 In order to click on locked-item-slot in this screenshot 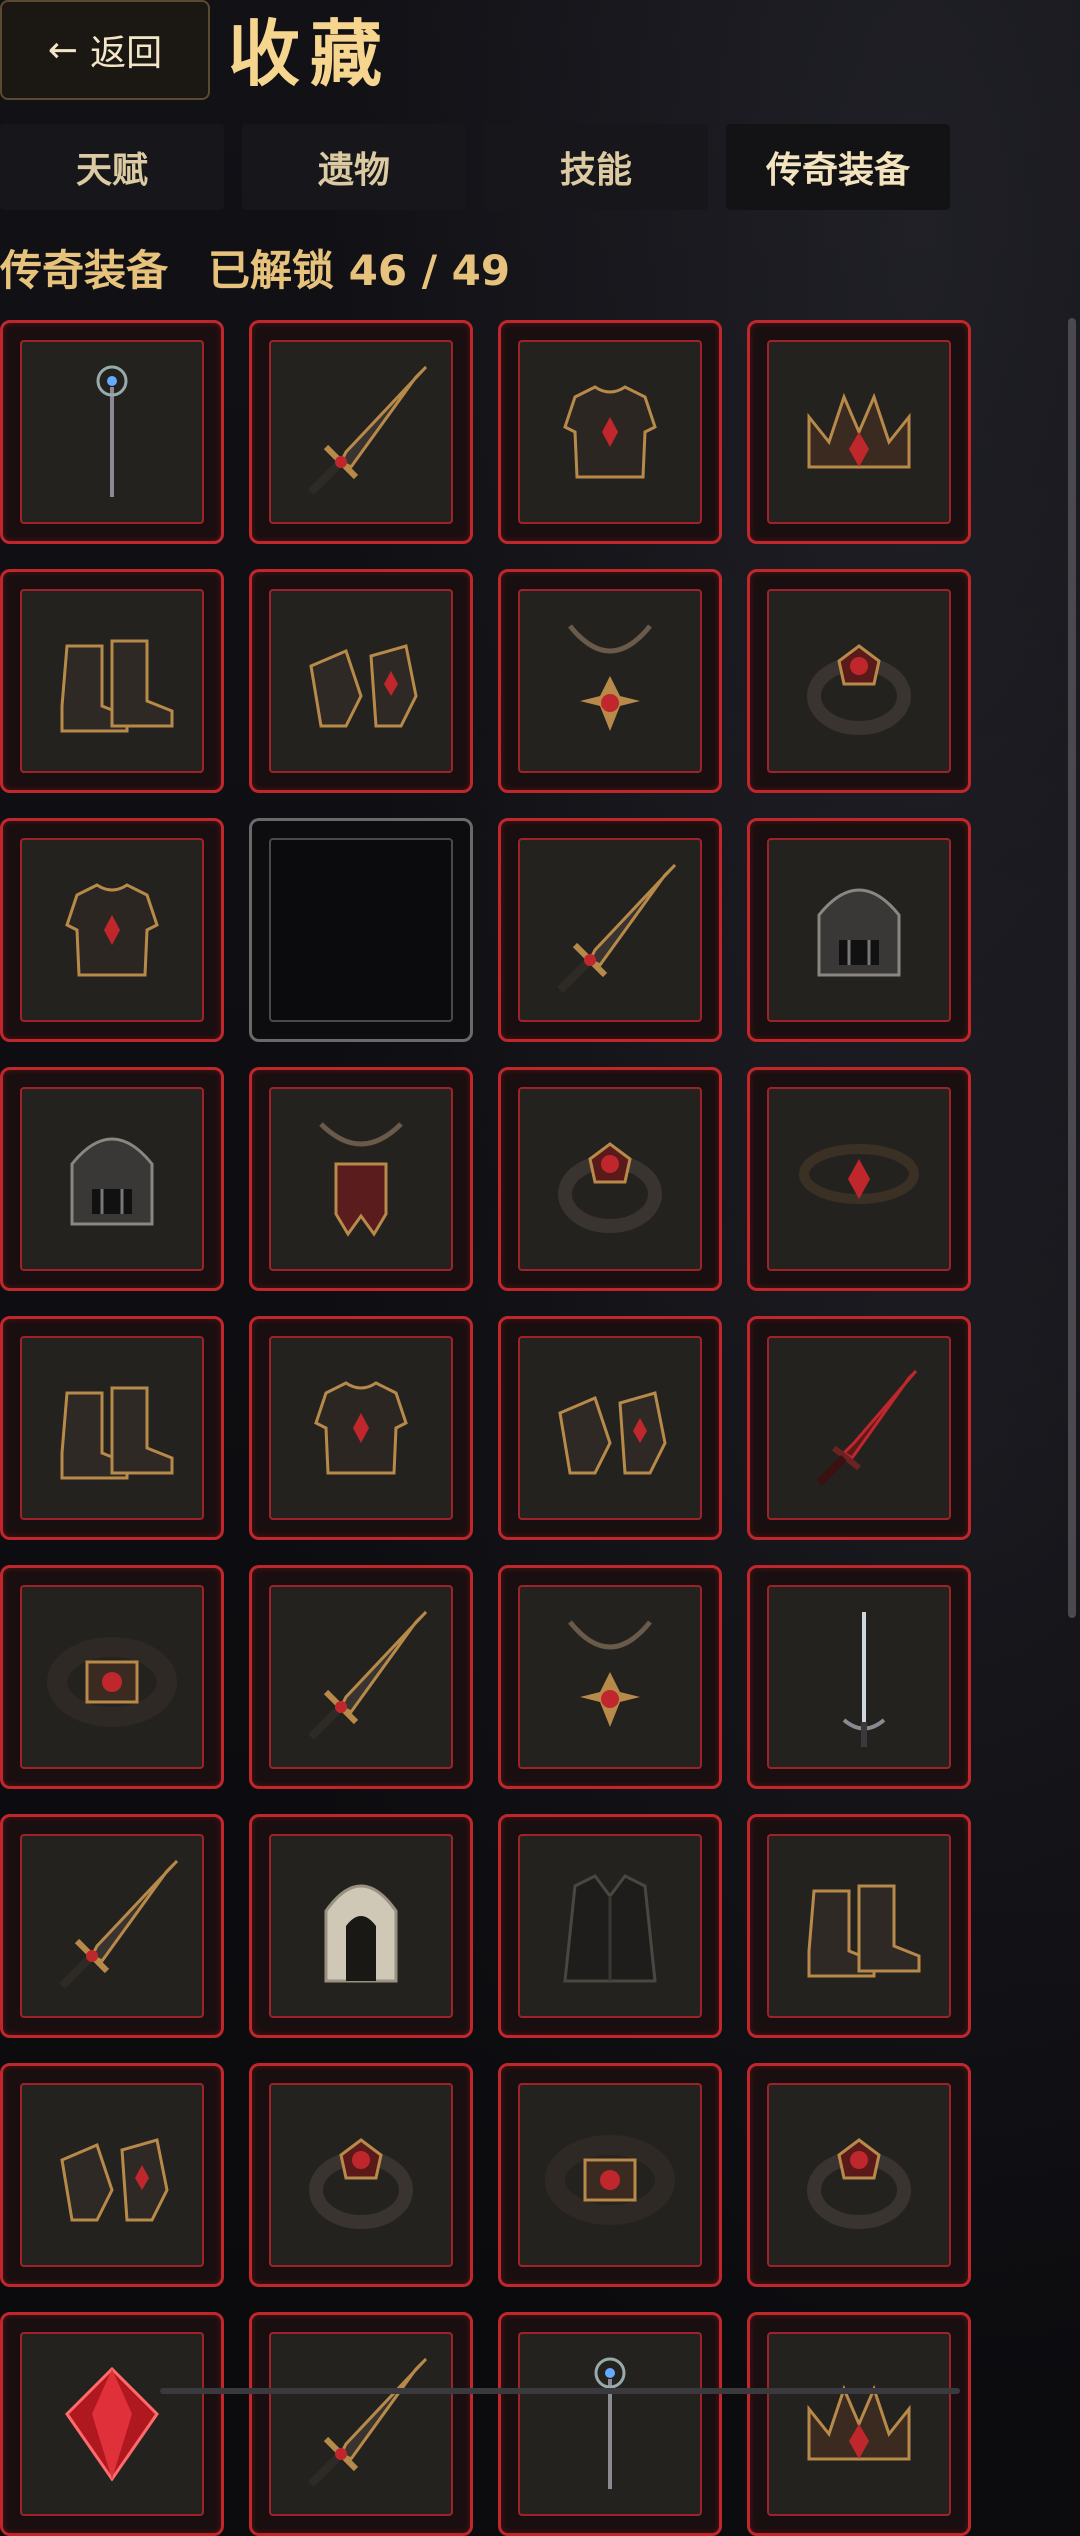, I will do `click(361, 930)`.